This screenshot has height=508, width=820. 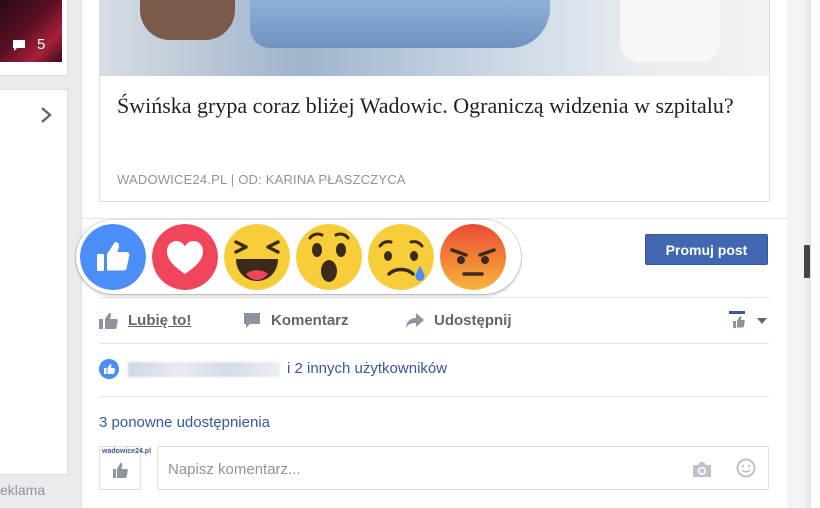 What do you see at coordinates (415, 320) in the screenshot?
I see `share-arrow-icon` at bounding box center [415, 320].